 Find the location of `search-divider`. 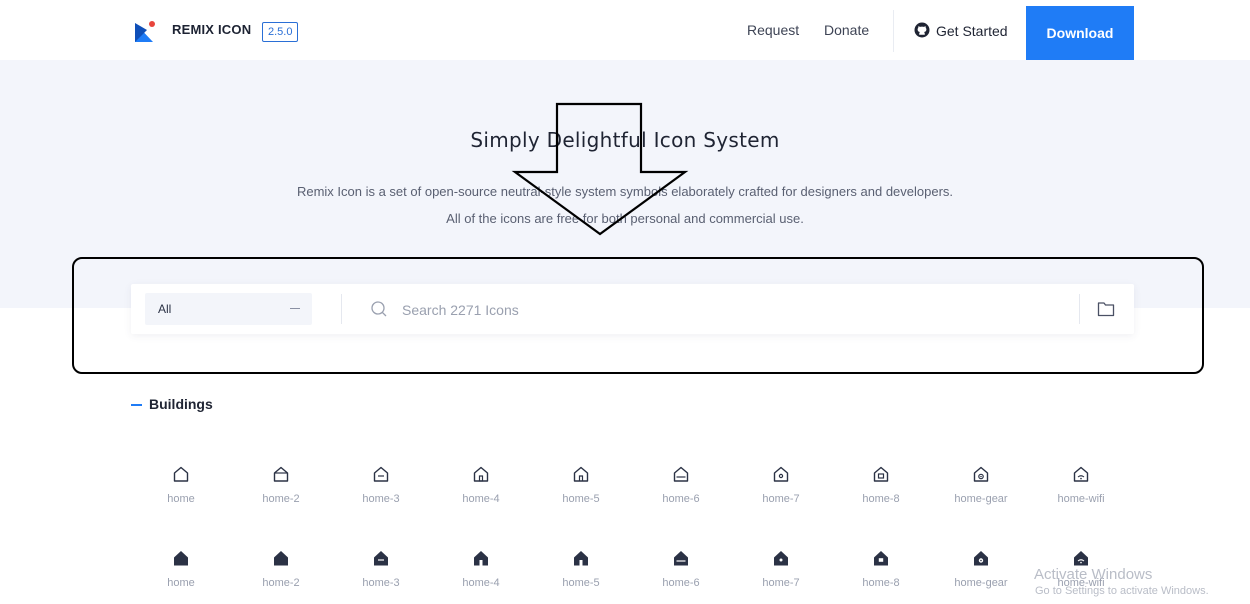

search-divider is located at coordinates (341, 309).